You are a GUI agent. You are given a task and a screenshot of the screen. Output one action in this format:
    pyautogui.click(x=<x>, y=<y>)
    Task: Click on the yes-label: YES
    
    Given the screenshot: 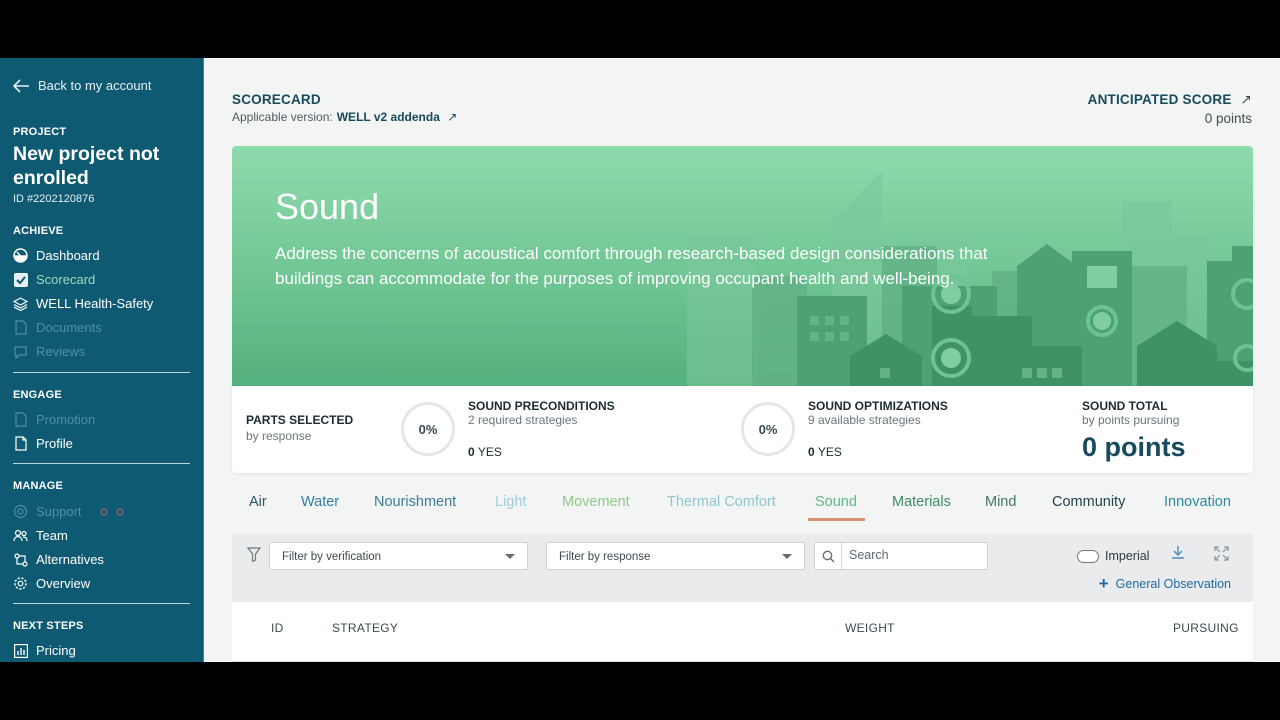 What is the action you would take?
    pyautogui.click(x=829, y=452)
    